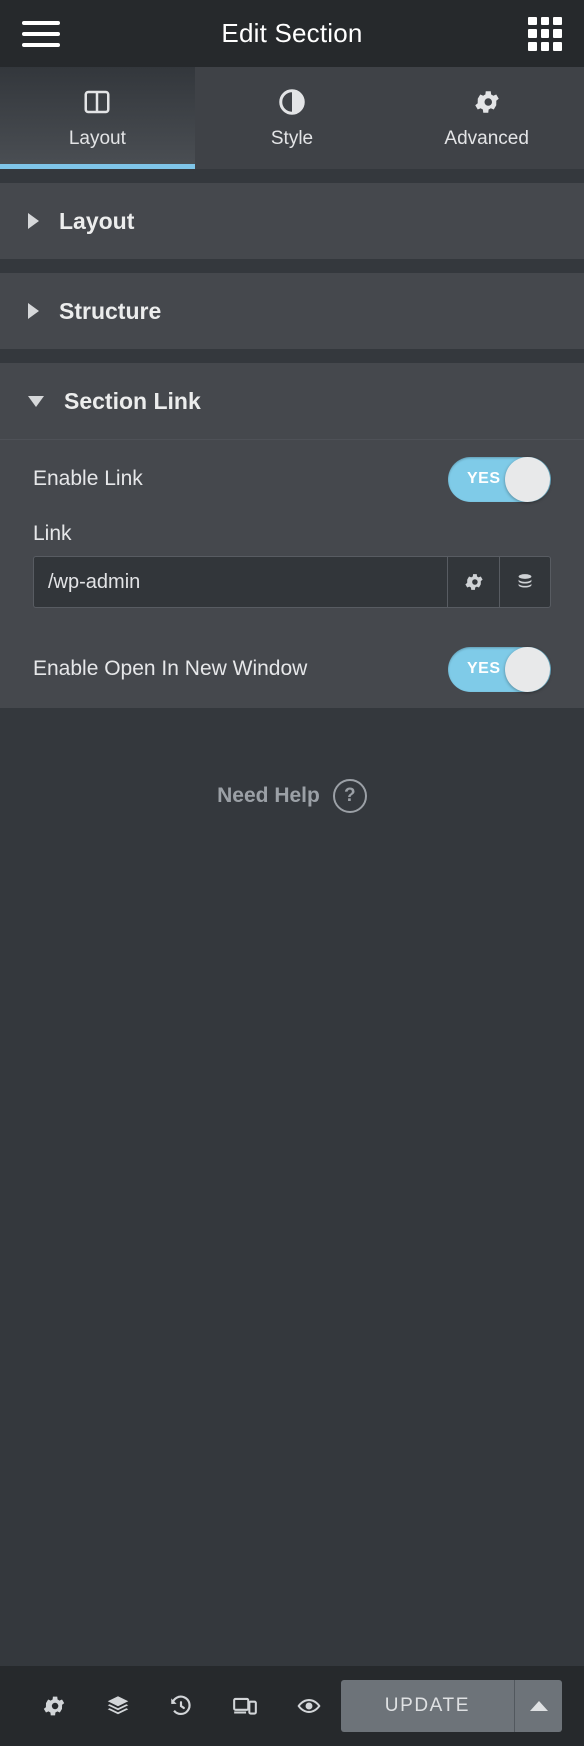 Image resolution: width=584 pixels, height=1746 pixels. What do you see at coordinates (110, 310) in the screenshot?
I see `section-title-structure: Structure` at bounding box center [110, 310].